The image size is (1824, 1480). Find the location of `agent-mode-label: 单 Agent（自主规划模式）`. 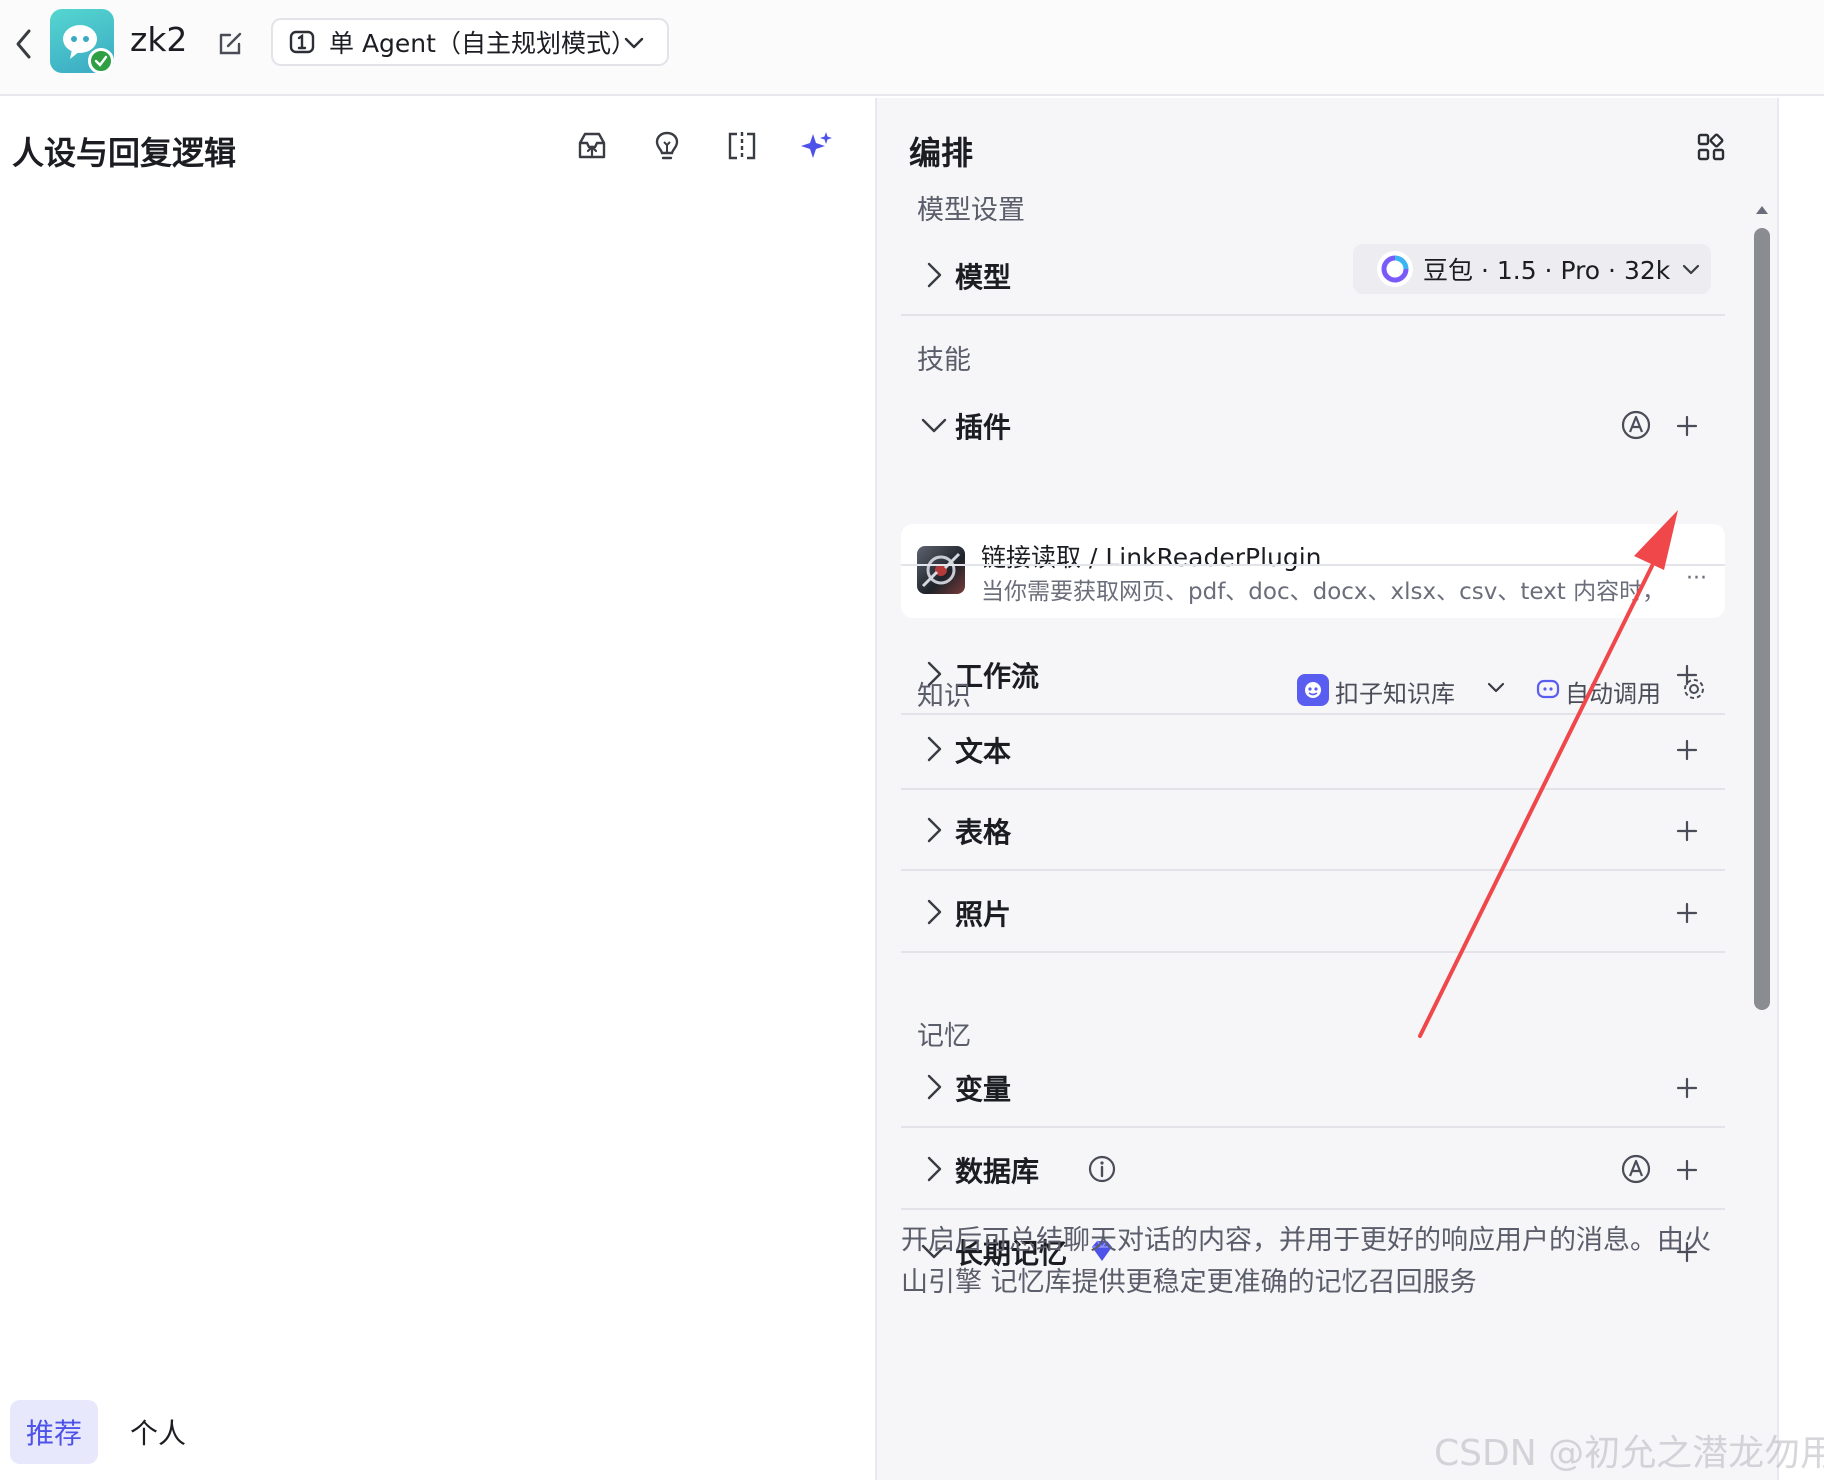

agent-mode-label: 单 Agent（自主规划模式） is located at coordinates (482, 43).